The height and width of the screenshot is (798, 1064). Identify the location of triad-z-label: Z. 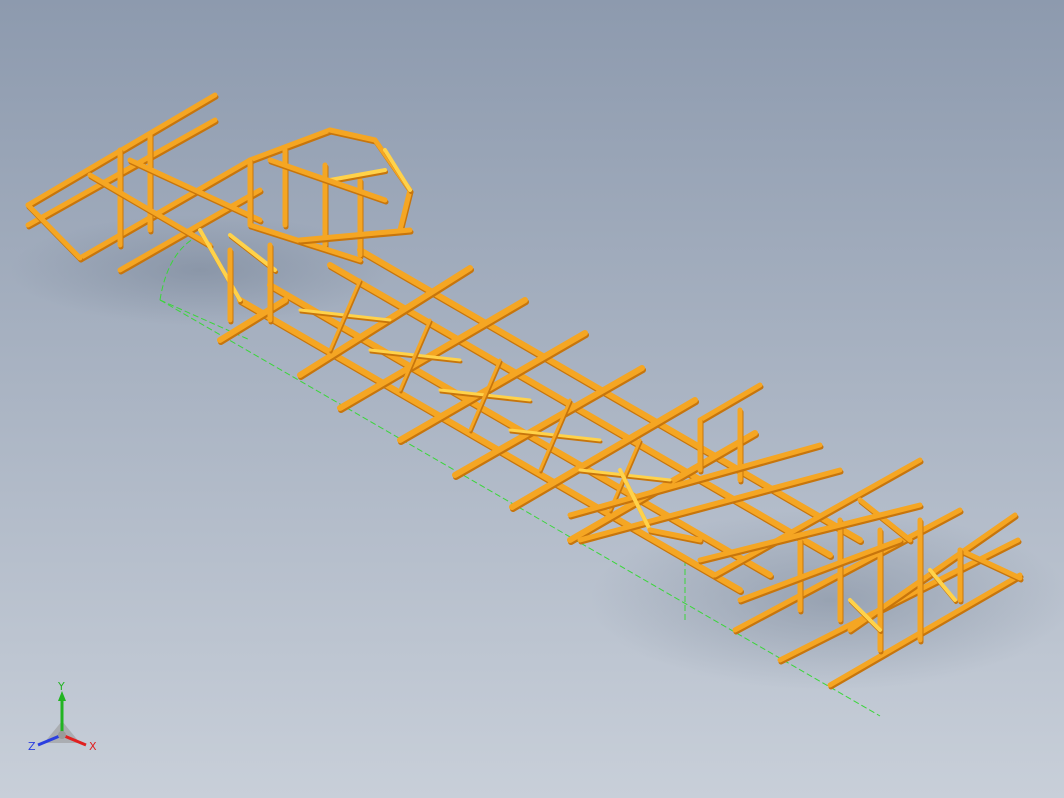
(32, 746).